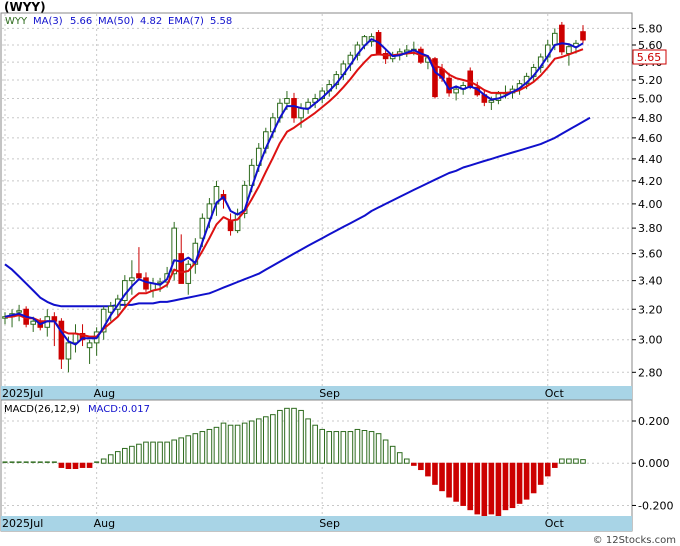  What do you see at coordinates (634, 540) in the screenshot?
I see `watermark: © 12Stocks.com` at bounding box center [634, 540].